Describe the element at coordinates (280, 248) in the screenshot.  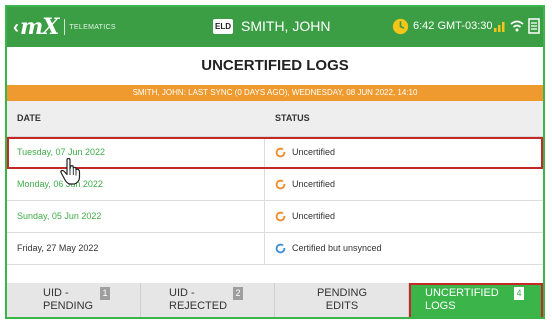
I see `unsynced-icon` at that location.